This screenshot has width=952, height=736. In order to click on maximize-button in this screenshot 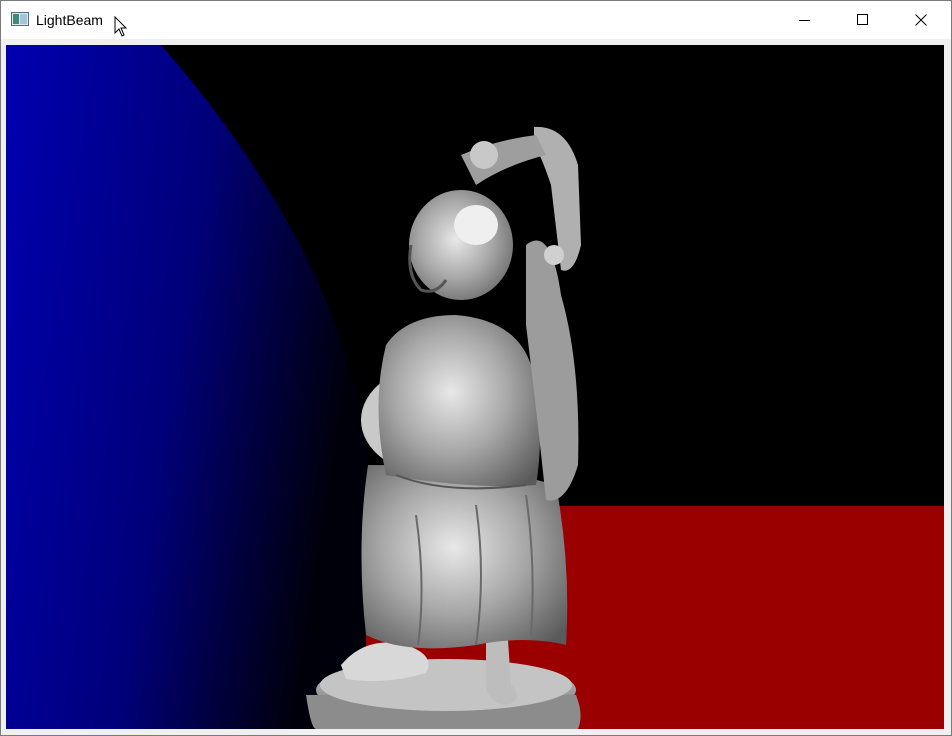, I will do `click(863, 20)`.